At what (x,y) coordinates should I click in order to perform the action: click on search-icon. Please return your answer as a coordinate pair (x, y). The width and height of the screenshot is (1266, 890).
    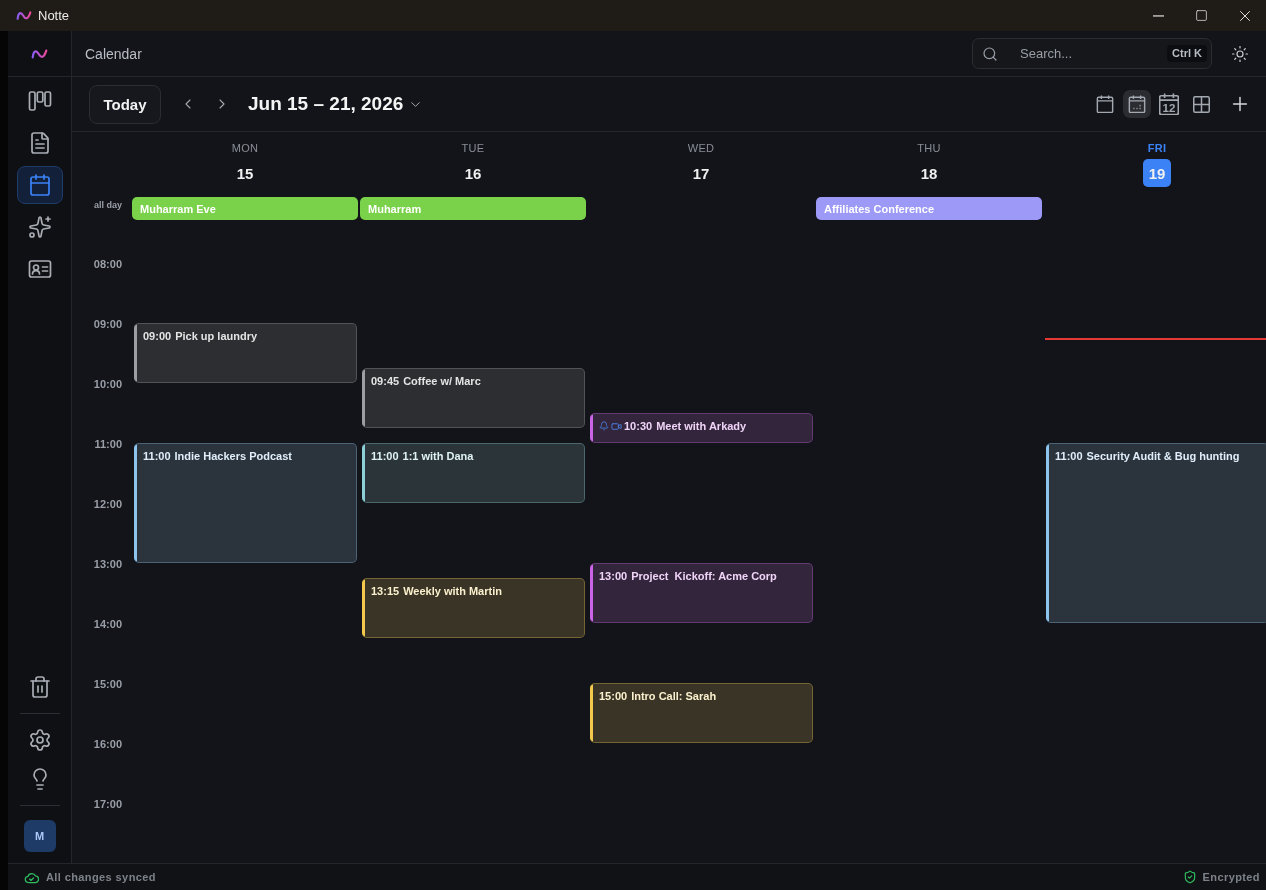
    Looking at the image, I should click on (990, 54).